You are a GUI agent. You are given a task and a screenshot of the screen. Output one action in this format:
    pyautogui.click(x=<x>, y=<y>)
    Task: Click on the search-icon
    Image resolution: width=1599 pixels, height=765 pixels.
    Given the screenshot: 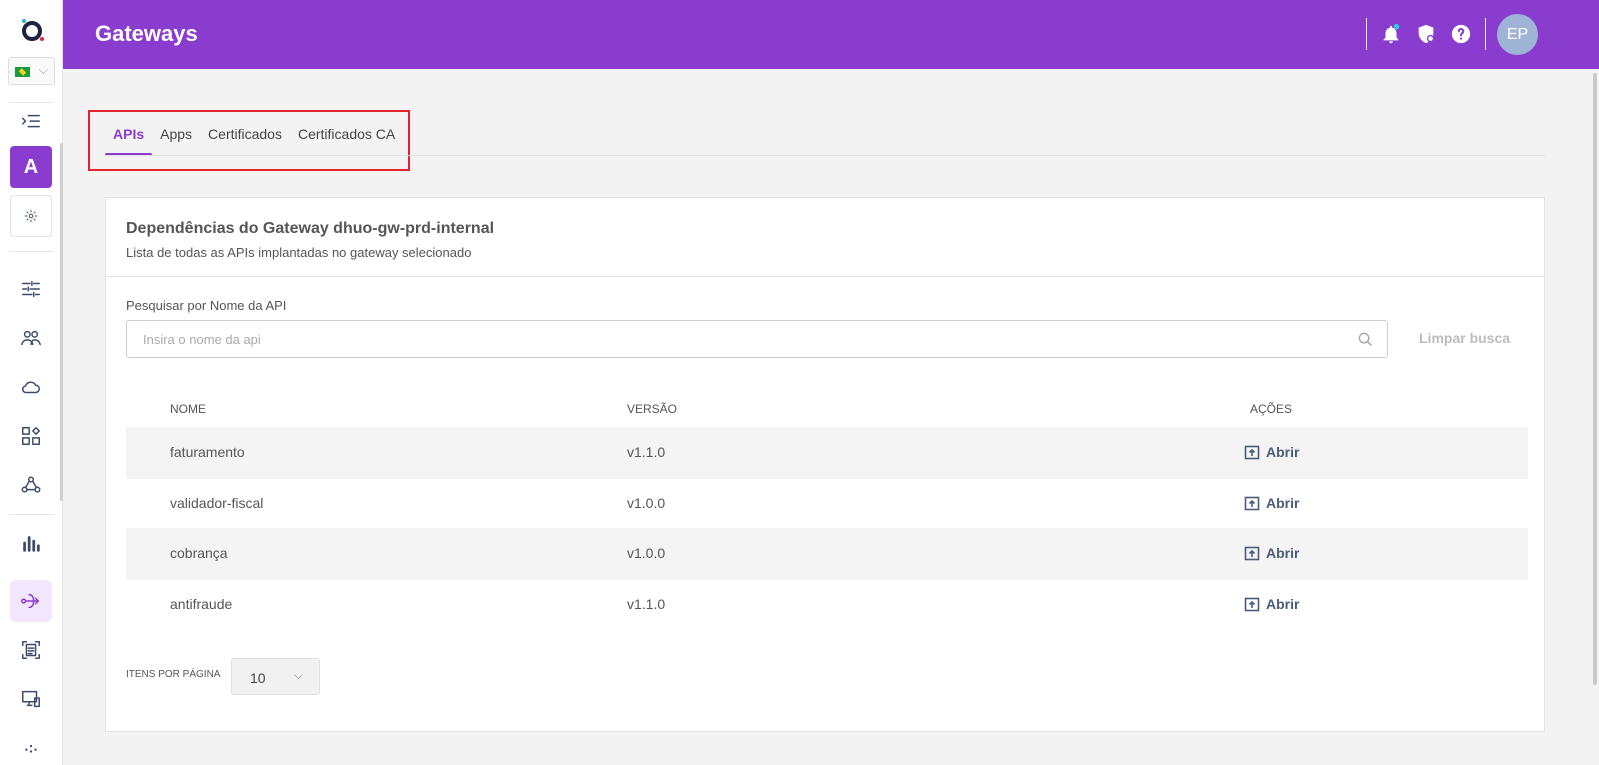 What is the action you would take?
    pyautogui.click(x=1365, y=339)
    